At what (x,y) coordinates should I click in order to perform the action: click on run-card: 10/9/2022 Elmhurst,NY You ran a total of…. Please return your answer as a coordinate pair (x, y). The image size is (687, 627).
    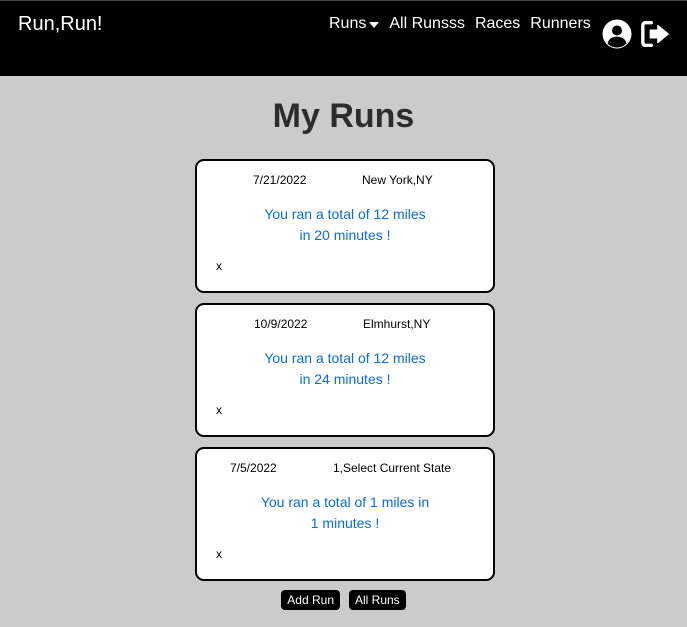
    Looking at the image, I should click on (345, 370).